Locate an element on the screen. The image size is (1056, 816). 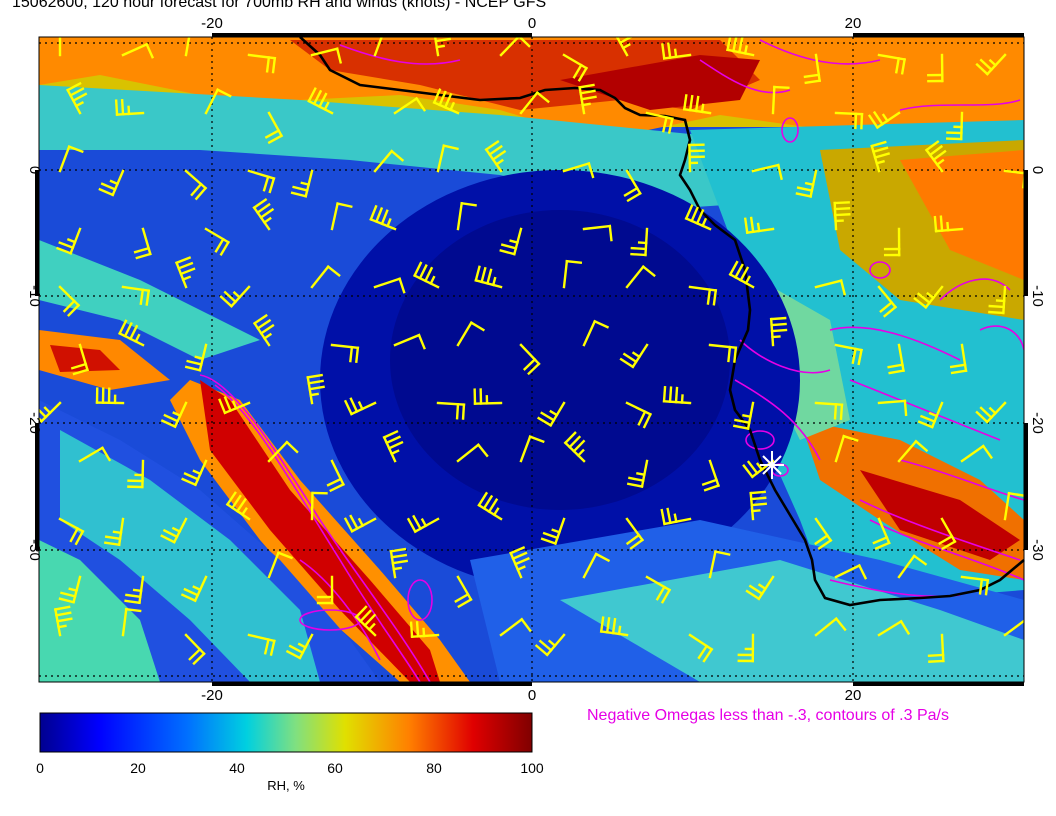
colorbar-tick-0: 0 is located at coordinates (40, 768).